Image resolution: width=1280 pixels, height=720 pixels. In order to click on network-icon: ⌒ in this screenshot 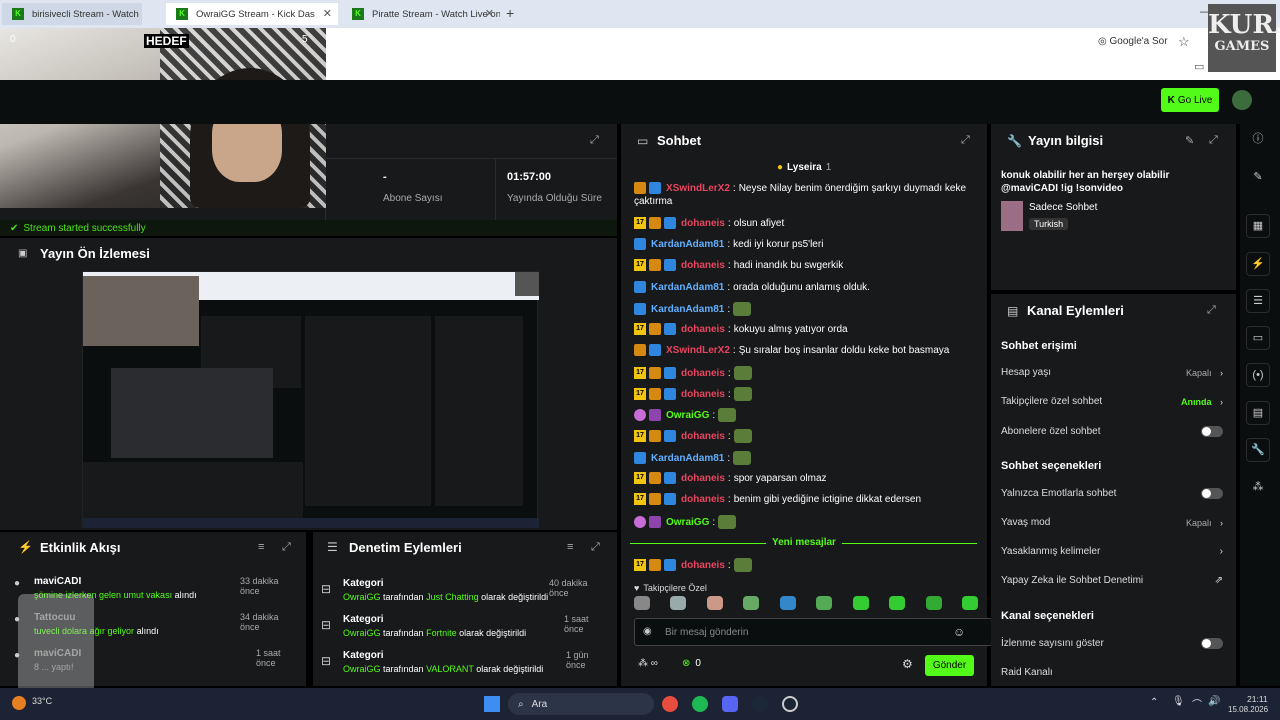, I will do `click(1197, 703)`.